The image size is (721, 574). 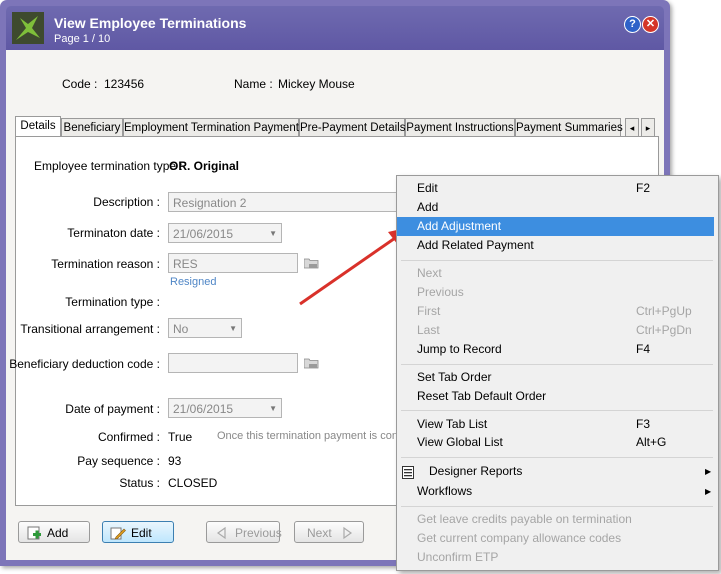 What do you see at coordinates (565, 330) in the screenshot?
I see `menu-item-last: Last Ctrl+PgDn` at bounding box center [565, 330].